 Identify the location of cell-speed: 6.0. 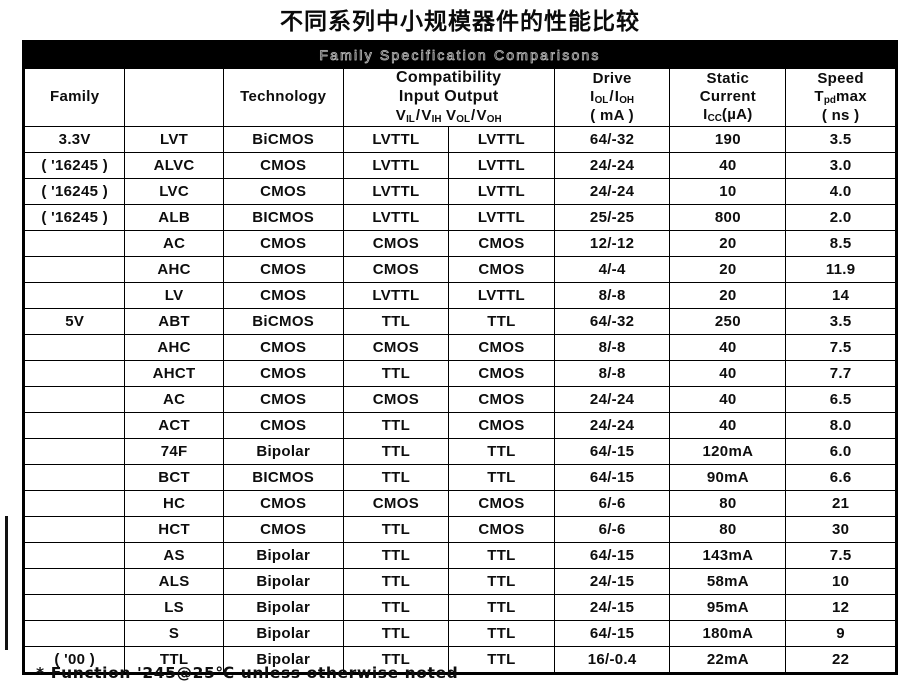
(840, 451).